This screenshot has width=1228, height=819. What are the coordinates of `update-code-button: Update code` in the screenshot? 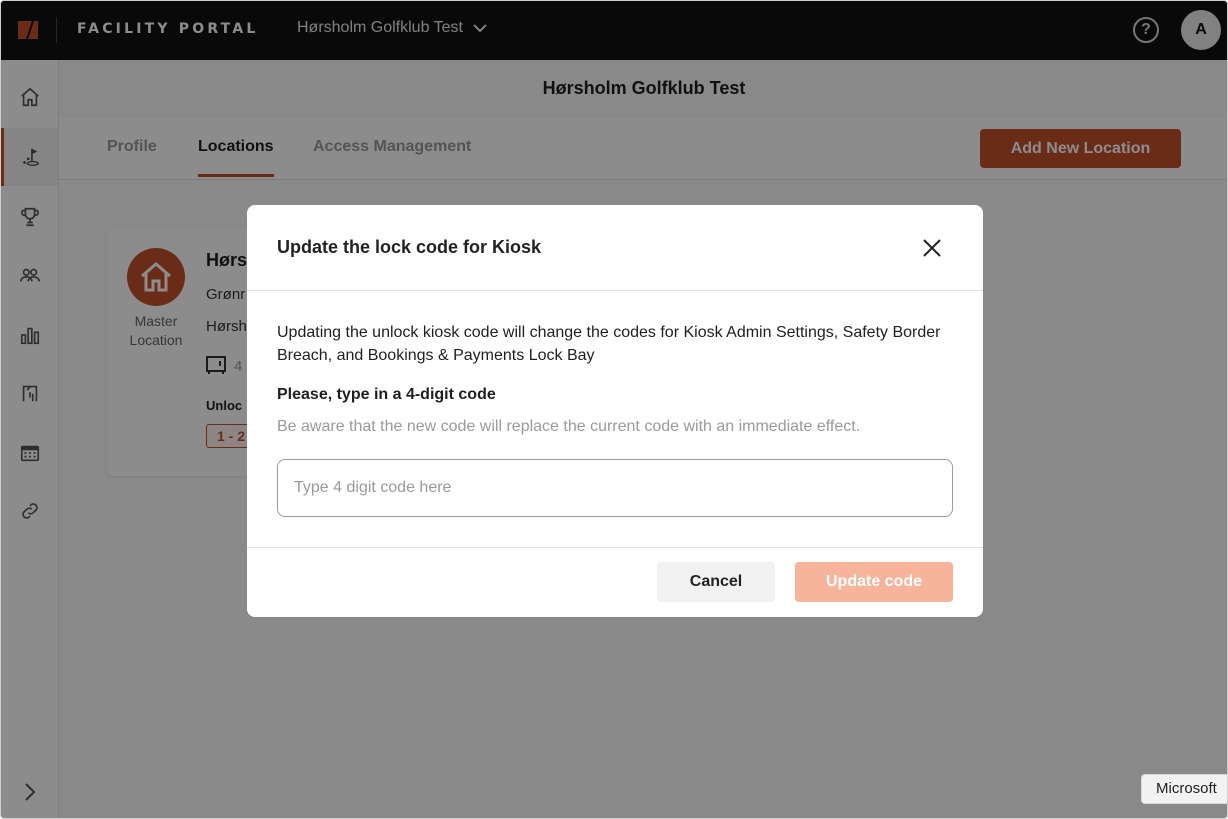 It's located at (874, 582).